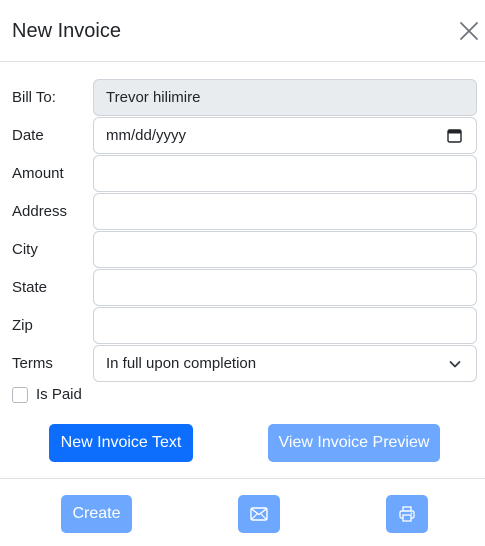  I want to click on amount-field, so click(285, 173).